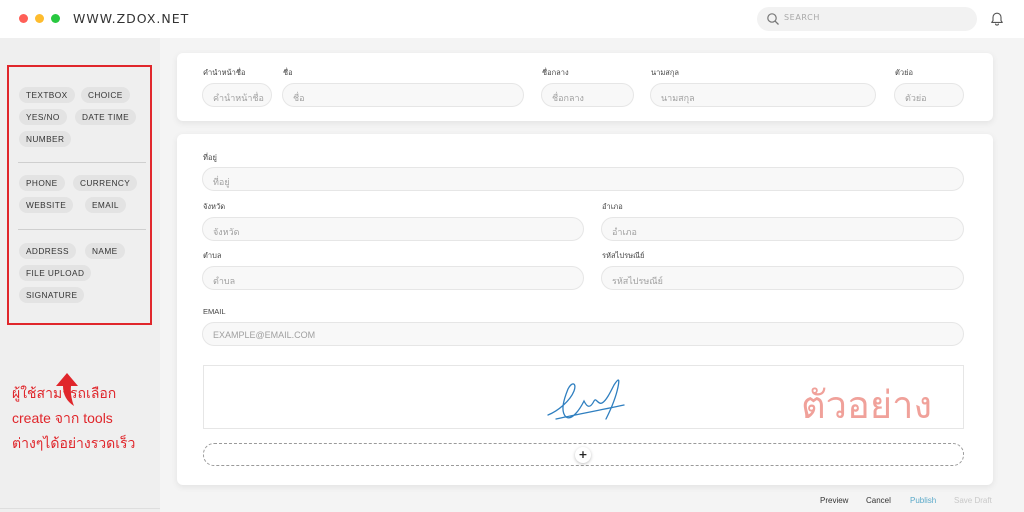 Image resolution: width=1024 pixels, height=512 pixels. Describe the element at coordinates (43, 117) in the screenshot. I see `tool-yes-no: YES/NO` at that location.